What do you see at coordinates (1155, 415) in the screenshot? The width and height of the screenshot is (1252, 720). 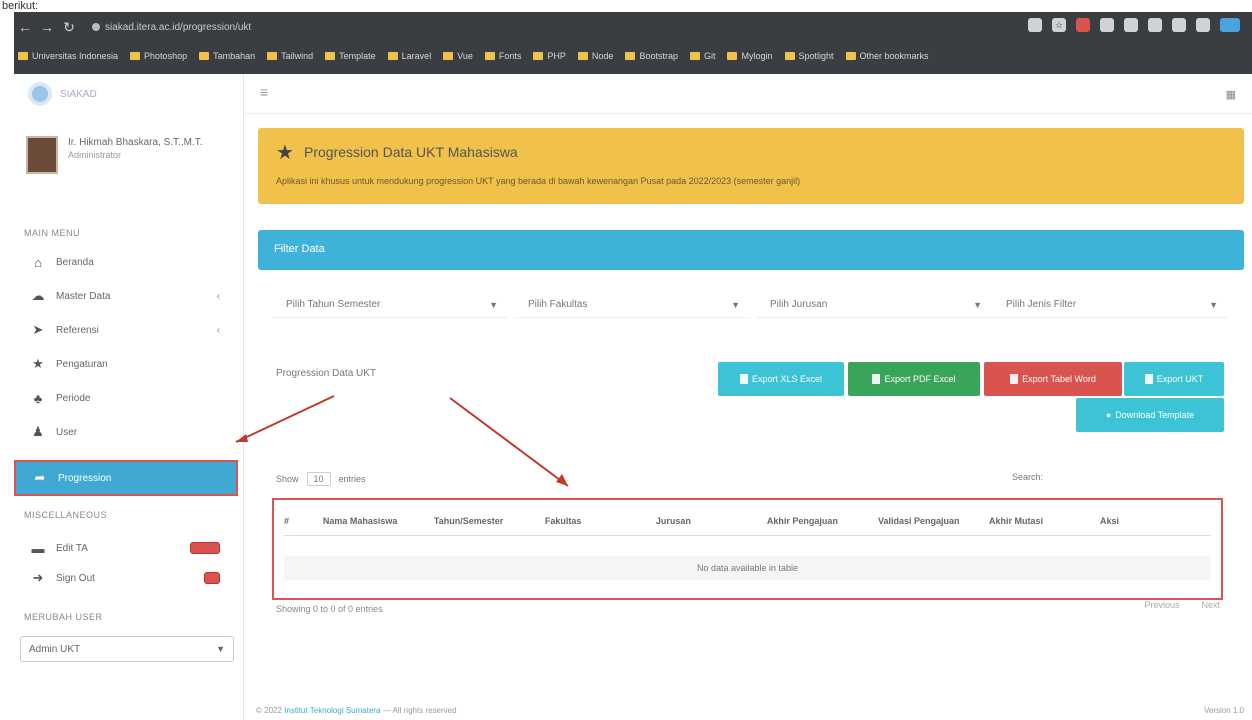 I see `button-label: Download Template` at bounding box center [1155, 415].